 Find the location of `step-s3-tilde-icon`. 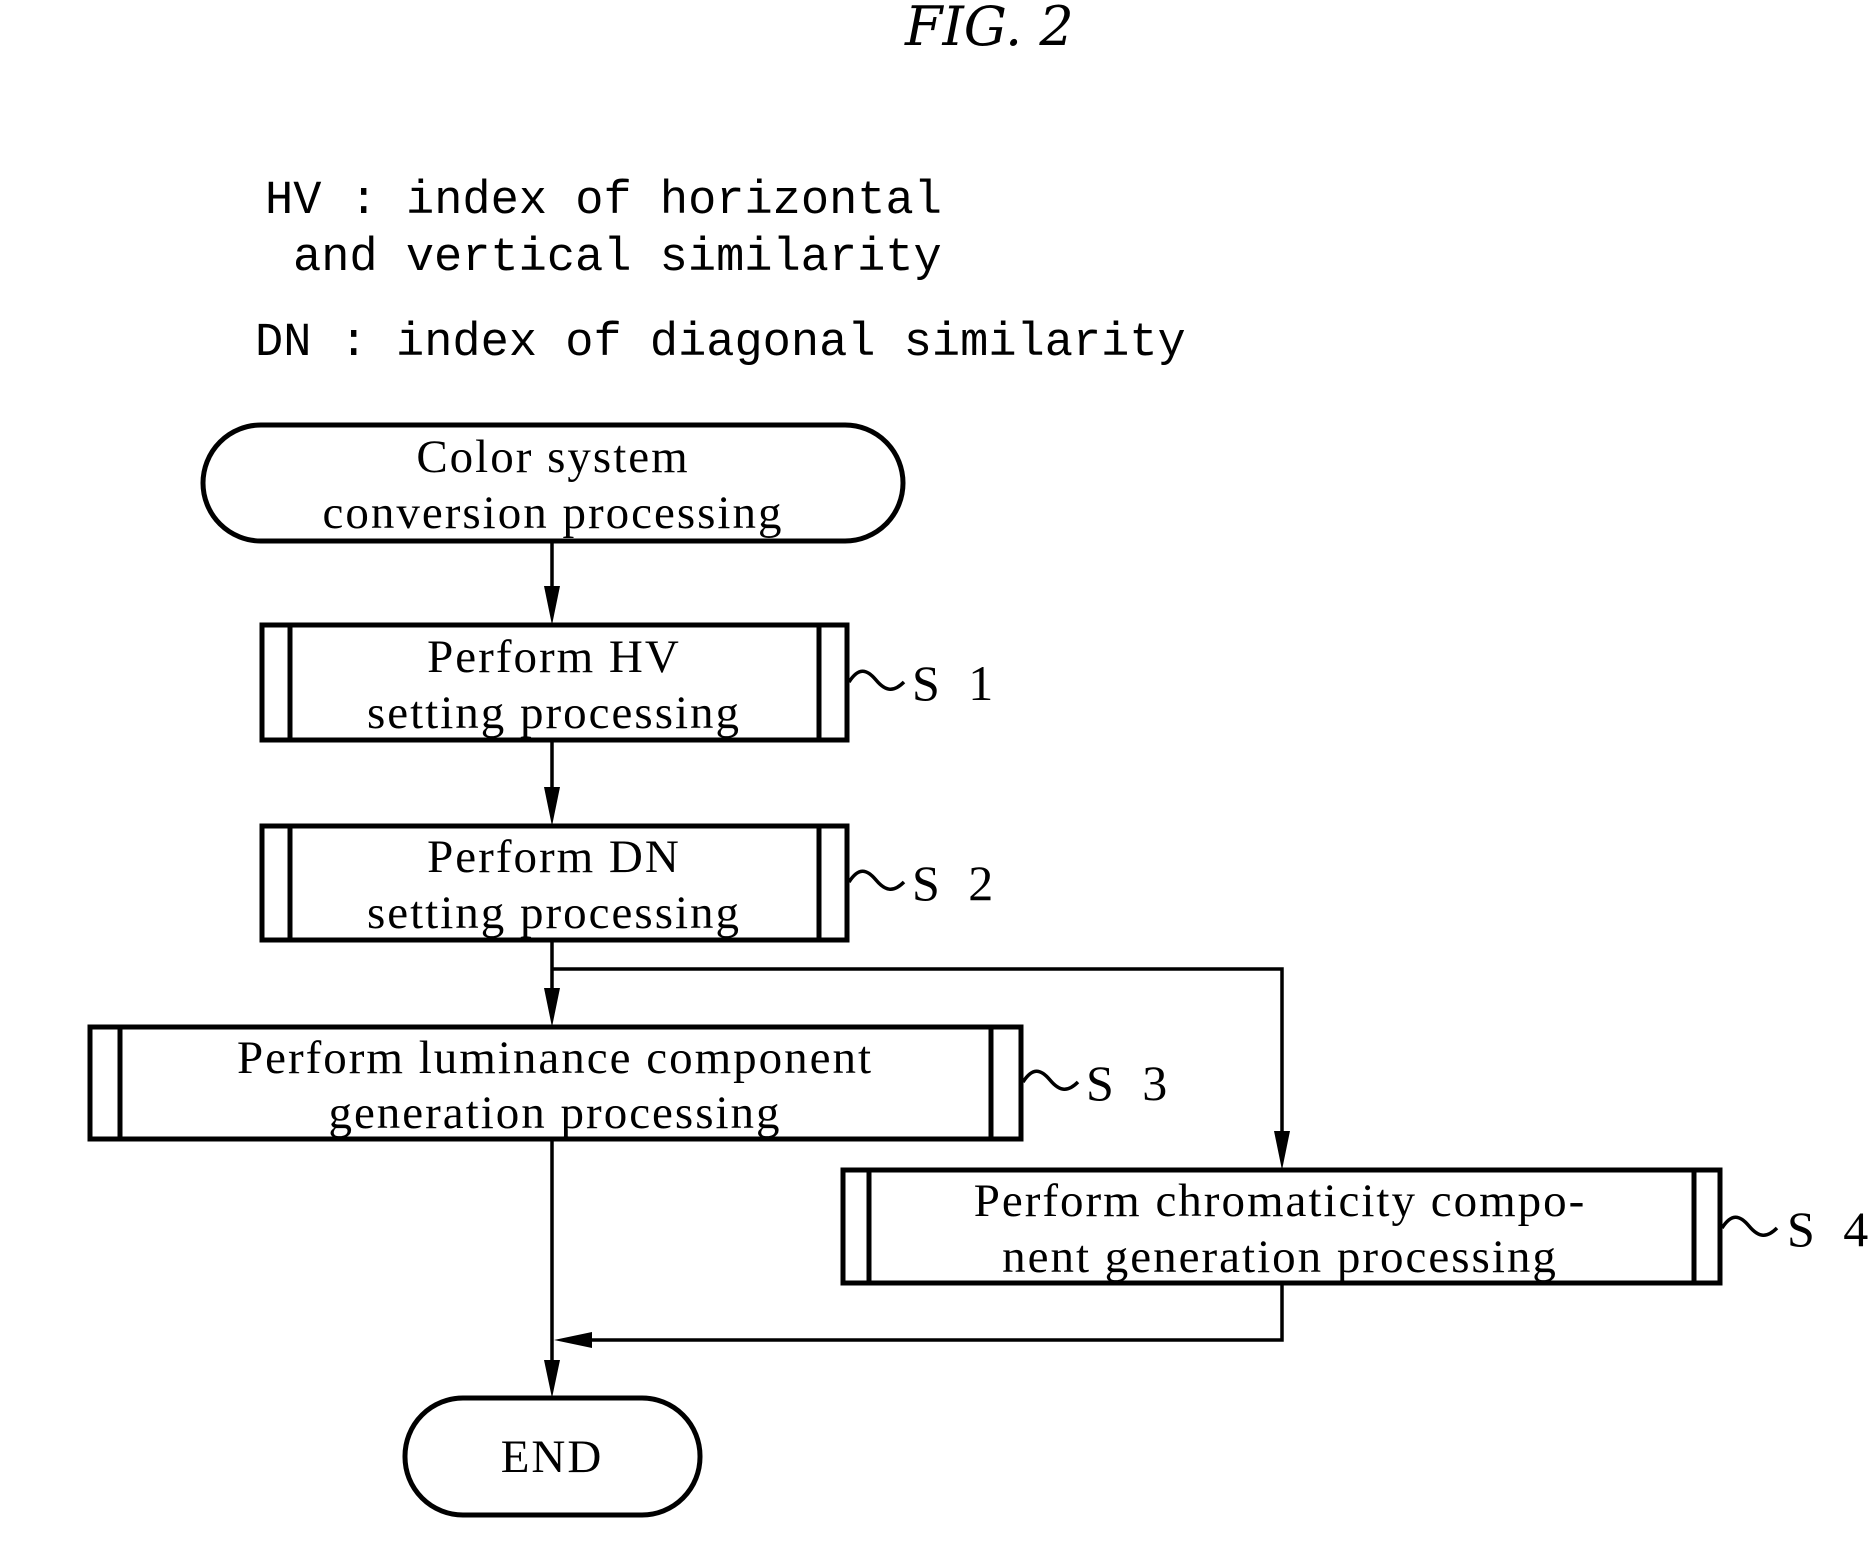

step-s3-tilde-icon is located at coordinates (1050, 1080).